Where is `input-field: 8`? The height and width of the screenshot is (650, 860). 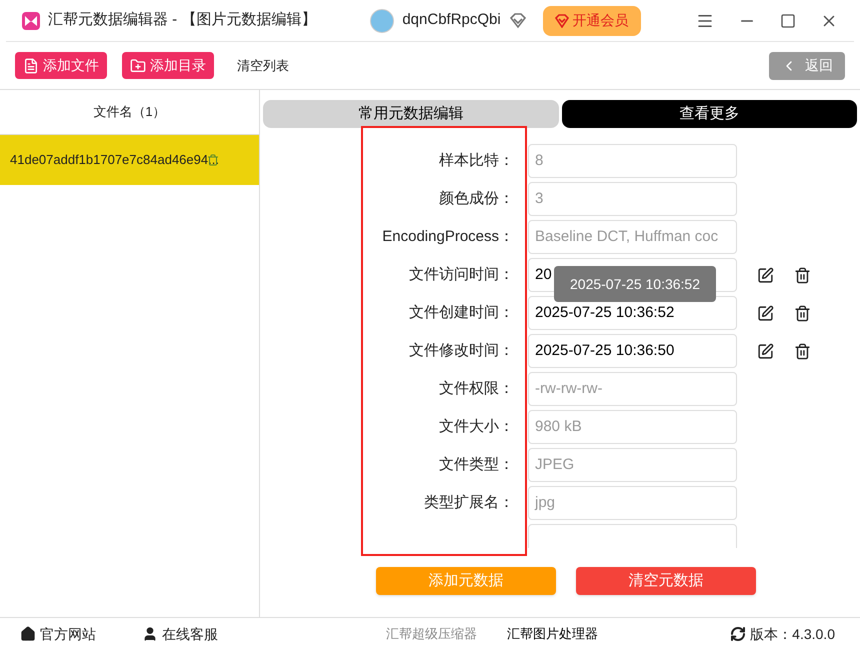
input-field: 8 is located at coordinates (632, 161).